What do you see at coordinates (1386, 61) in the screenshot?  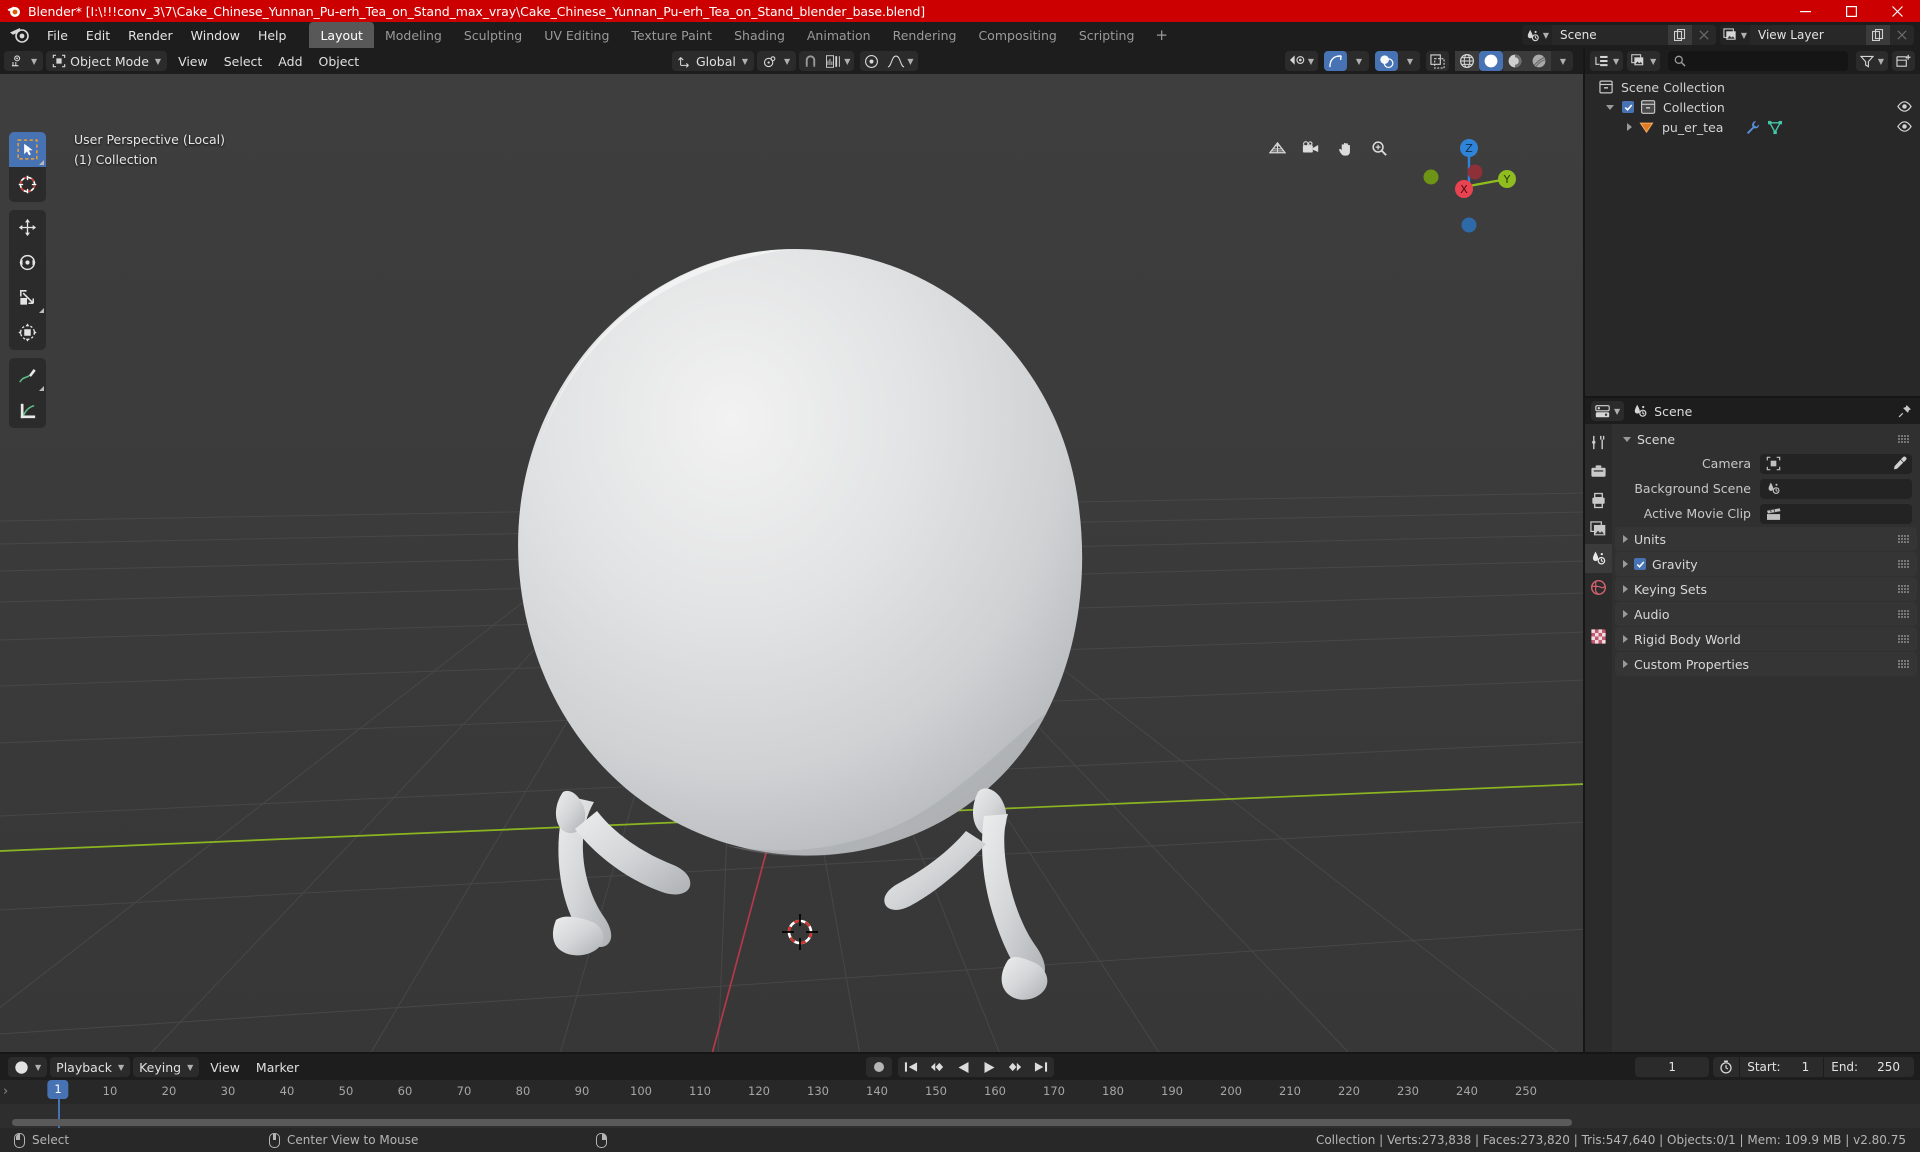 I see `show-overlays-icon` at bounding box center [1386, 61].